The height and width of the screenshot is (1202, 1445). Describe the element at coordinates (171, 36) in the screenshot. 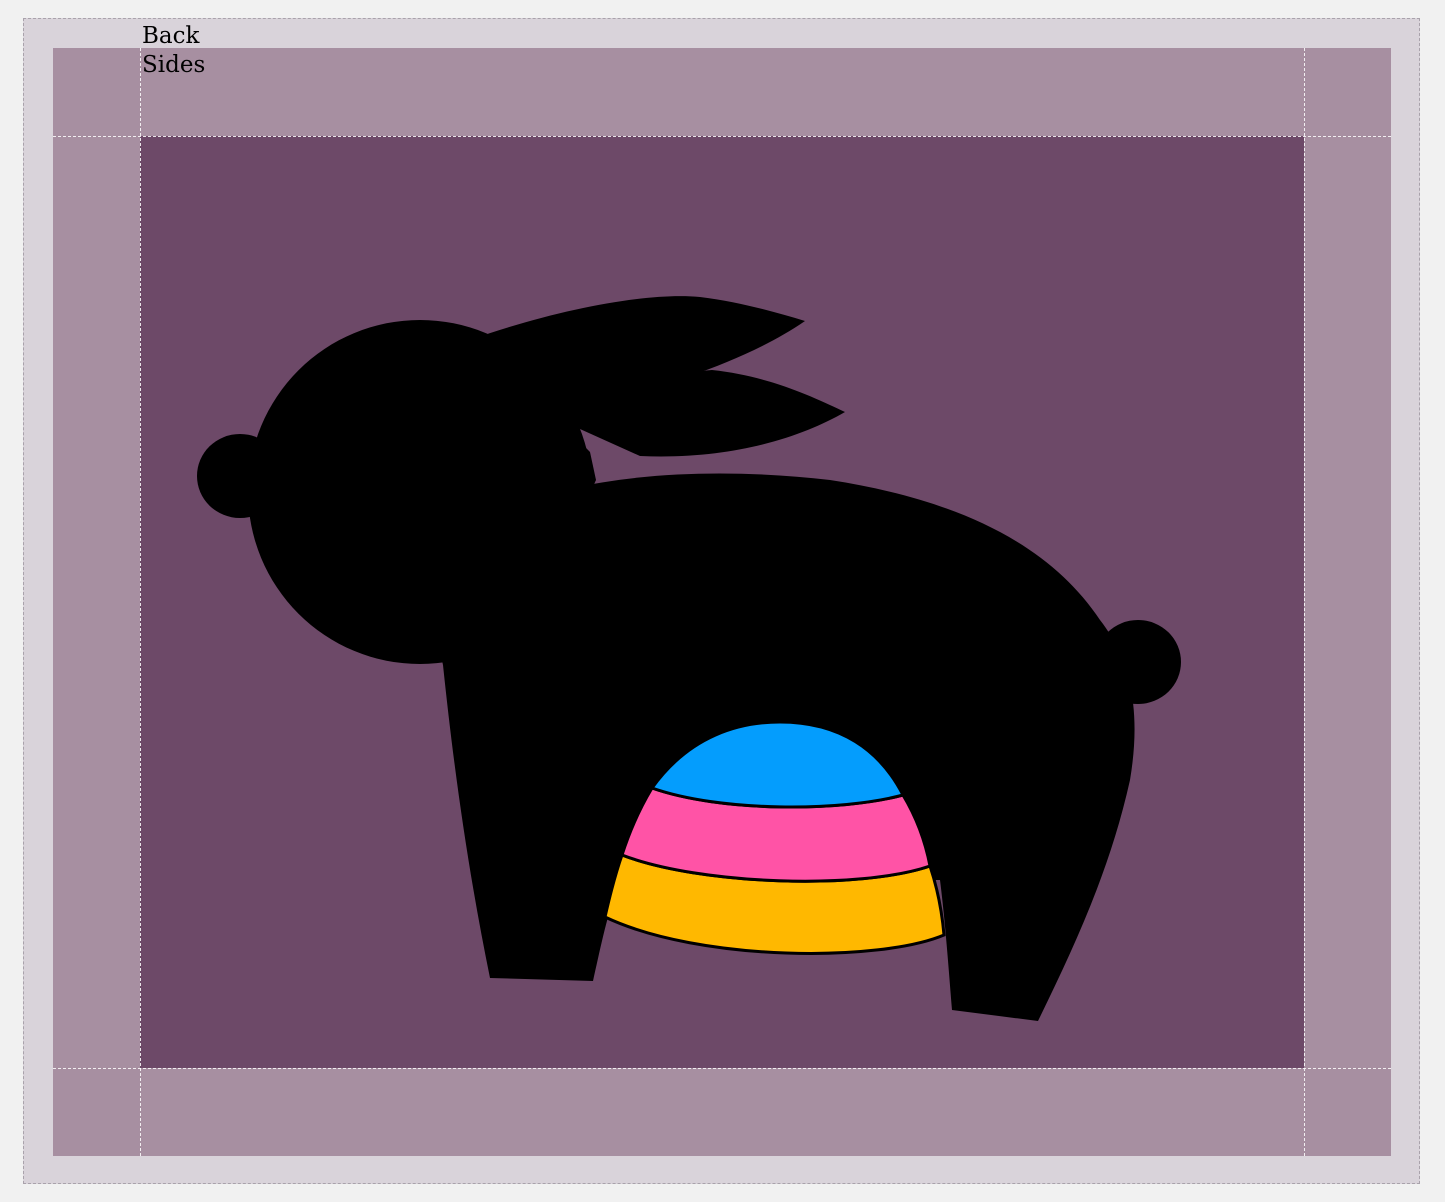

I see `label-back: Back` at that location.